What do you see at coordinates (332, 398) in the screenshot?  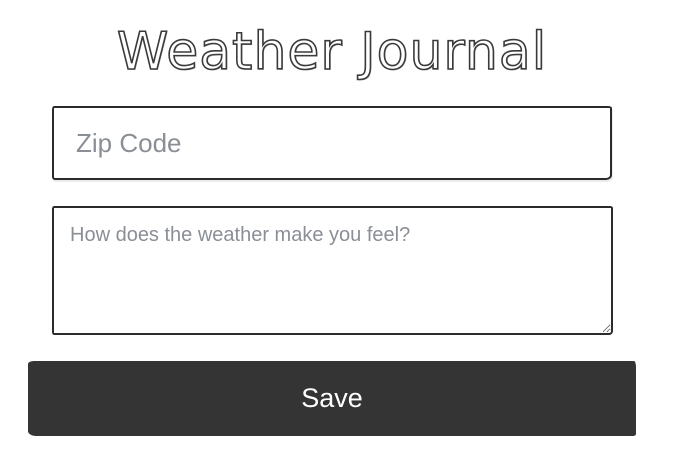 I see `save-button: Save` at bounding box center [332, 398].